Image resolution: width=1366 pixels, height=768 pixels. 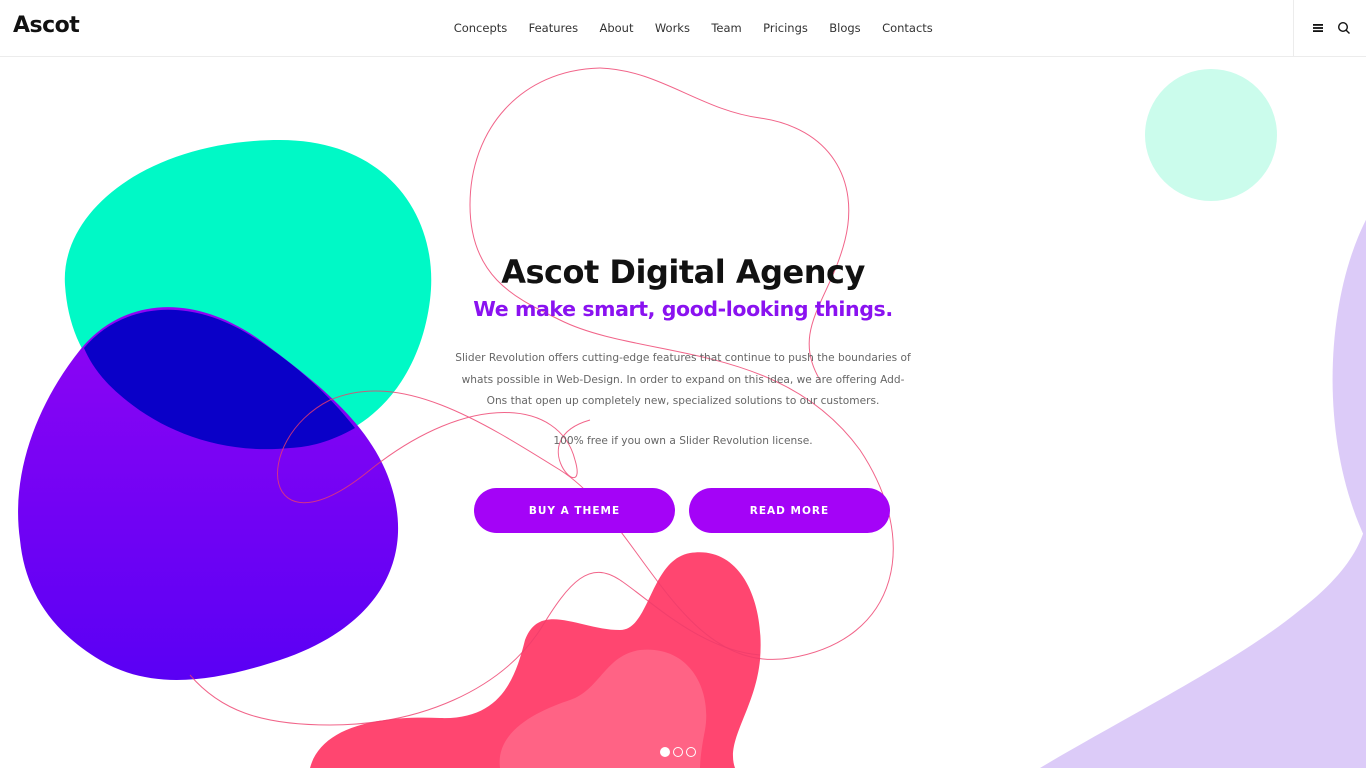 What do you see at coordinates (845, 28) in the screenshot?
I see `nav-item-blogs: Blogs` at bounding box center [845, 28].